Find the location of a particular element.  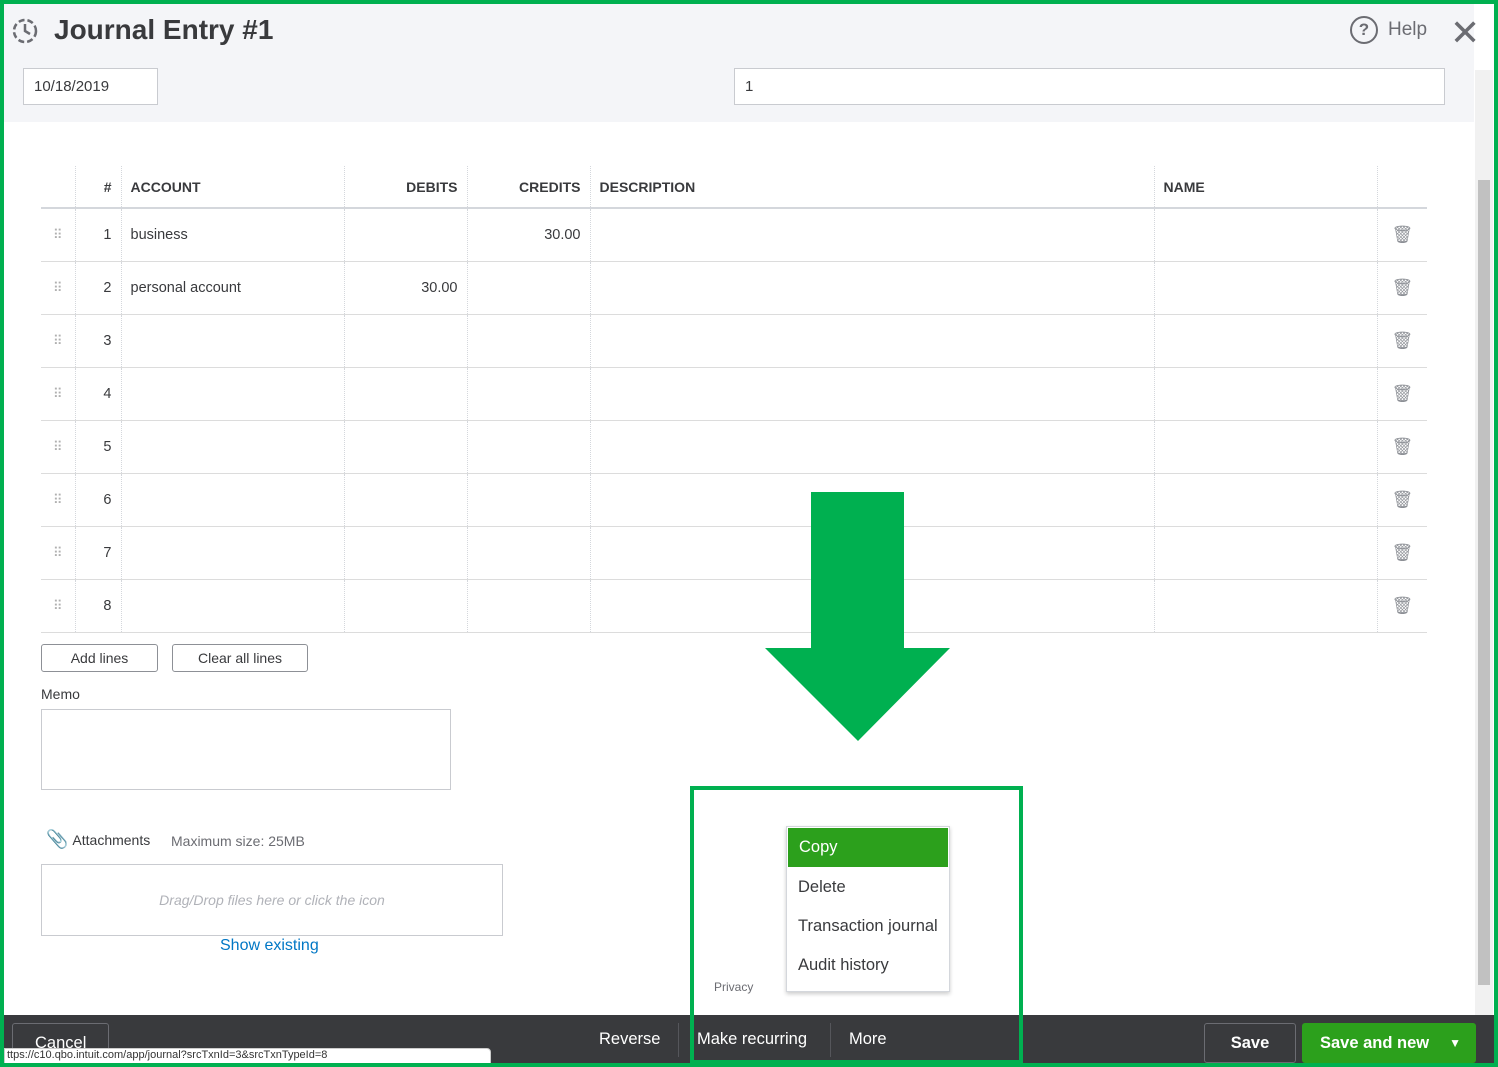

journal-no-input: 1 is located at coordinates (1089, 86).